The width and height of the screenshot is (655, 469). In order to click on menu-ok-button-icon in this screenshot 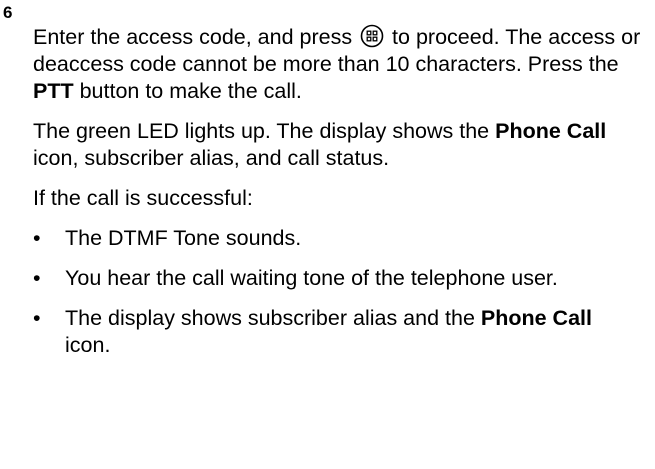, I will do `click(372, 36)`.